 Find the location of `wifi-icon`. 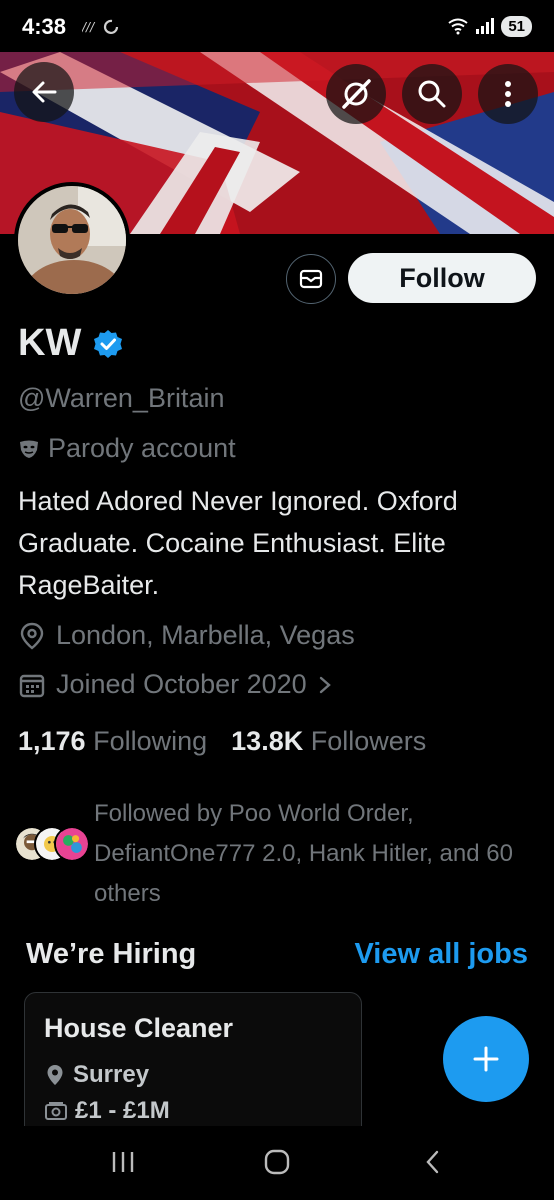

wifi-icon is located at coordinates (458, 26).